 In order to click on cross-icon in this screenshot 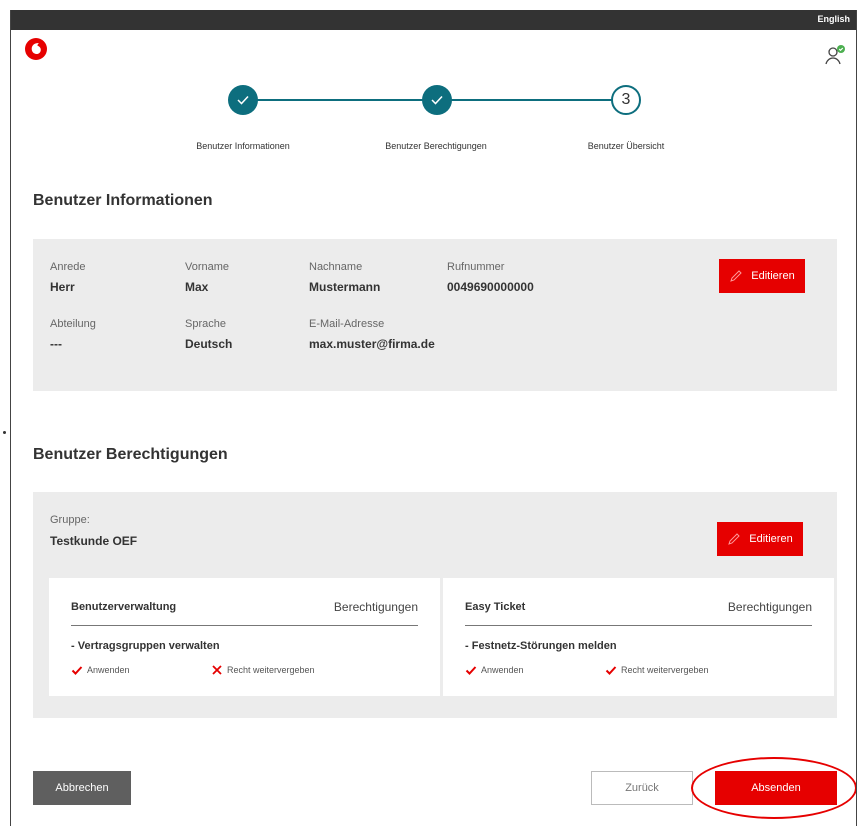, I will do `click(217, 670)`.